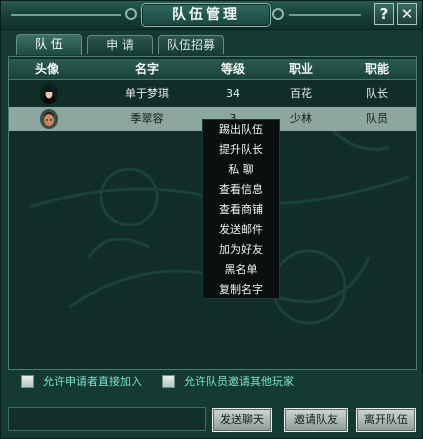 This screenshot has width=423, height=439. I want to click on member-role: 队长, so click(377, 93).